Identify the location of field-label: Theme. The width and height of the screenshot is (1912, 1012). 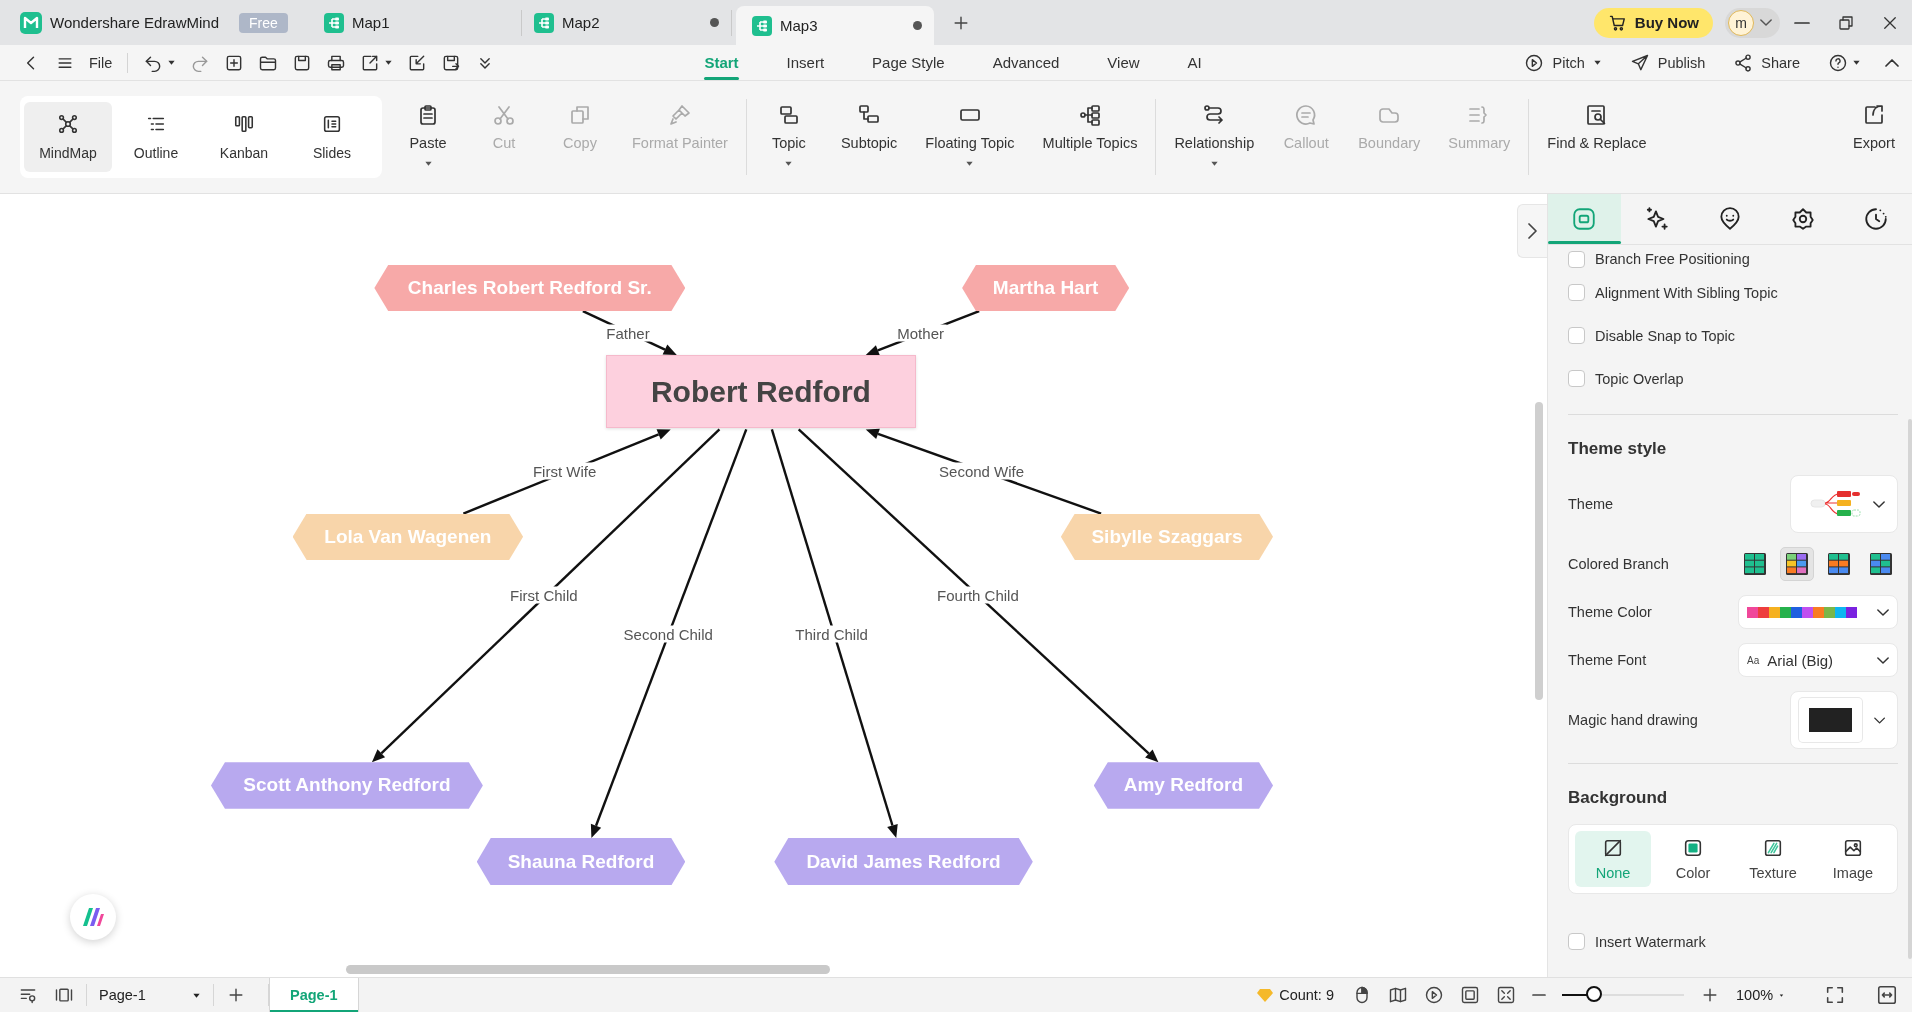
(1591, 504).